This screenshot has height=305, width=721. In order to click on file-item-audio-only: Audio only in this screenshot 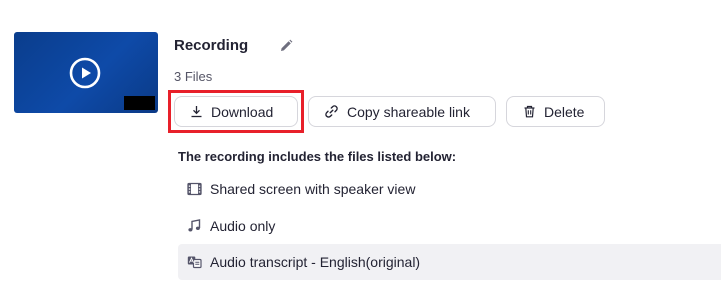, I will do `click(449, 226)`.